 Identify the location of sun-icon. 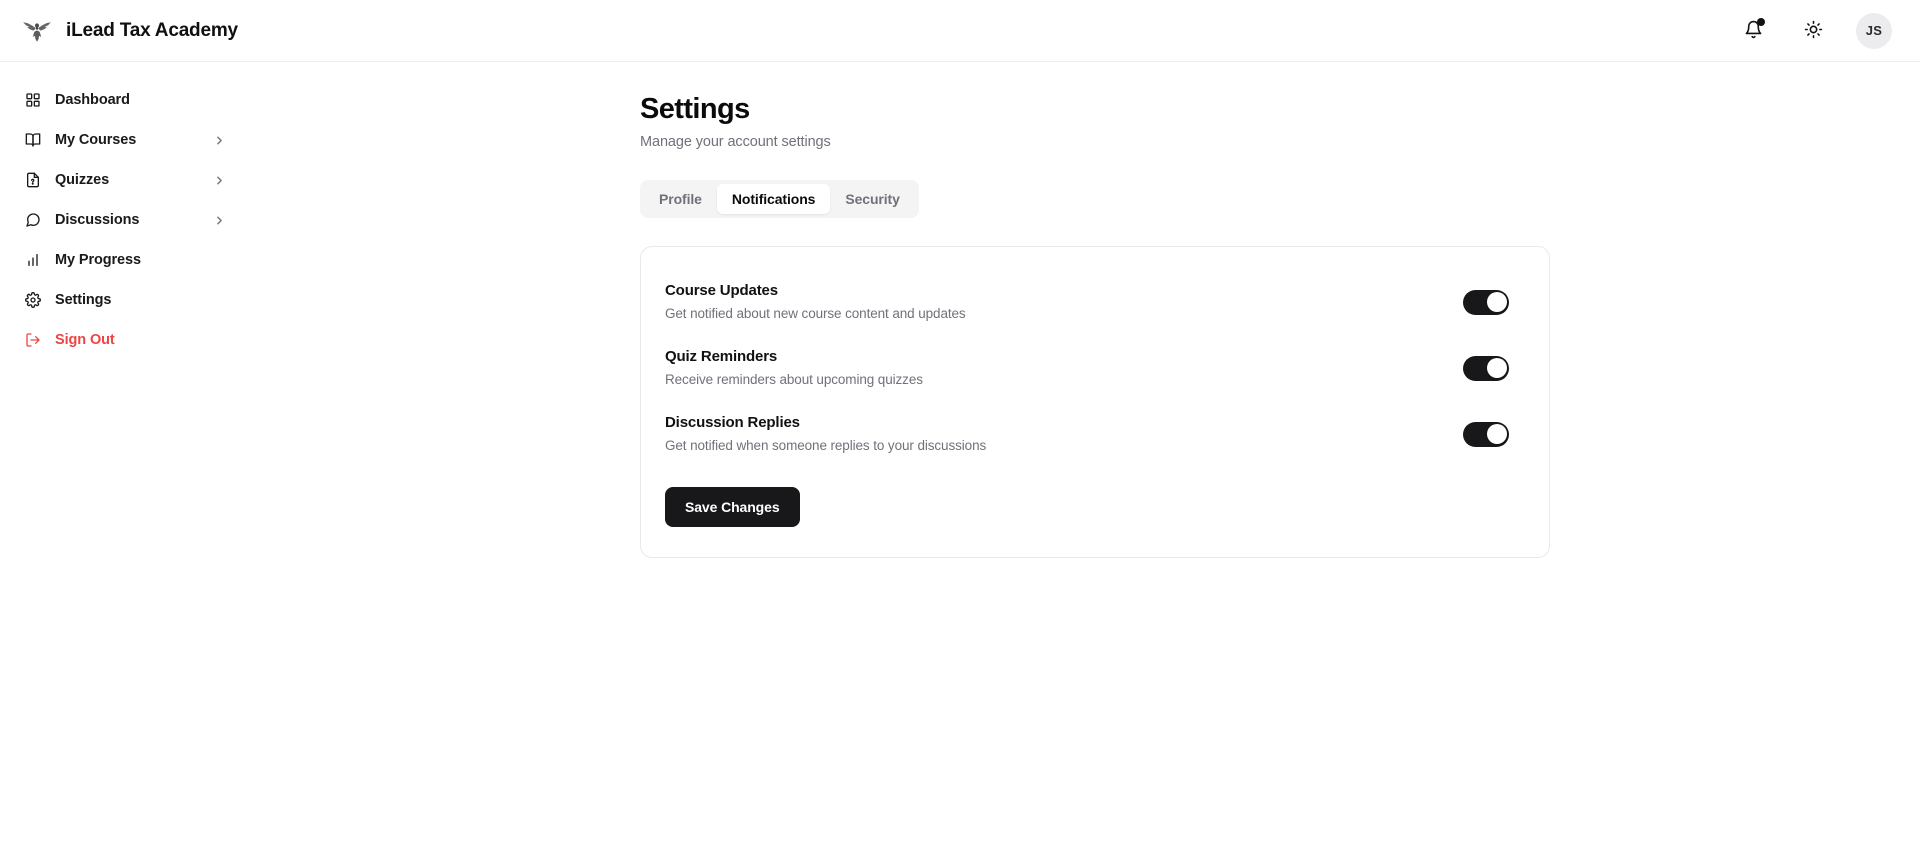
(1813, 31).